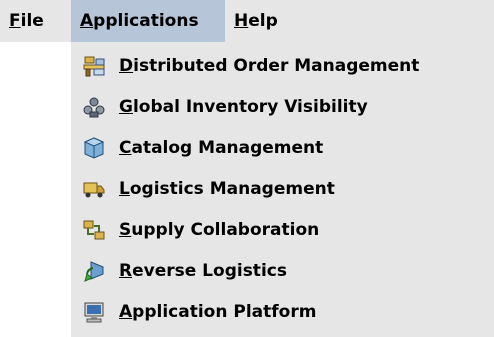  I want to click on file-menu: File, so click(35, 21).